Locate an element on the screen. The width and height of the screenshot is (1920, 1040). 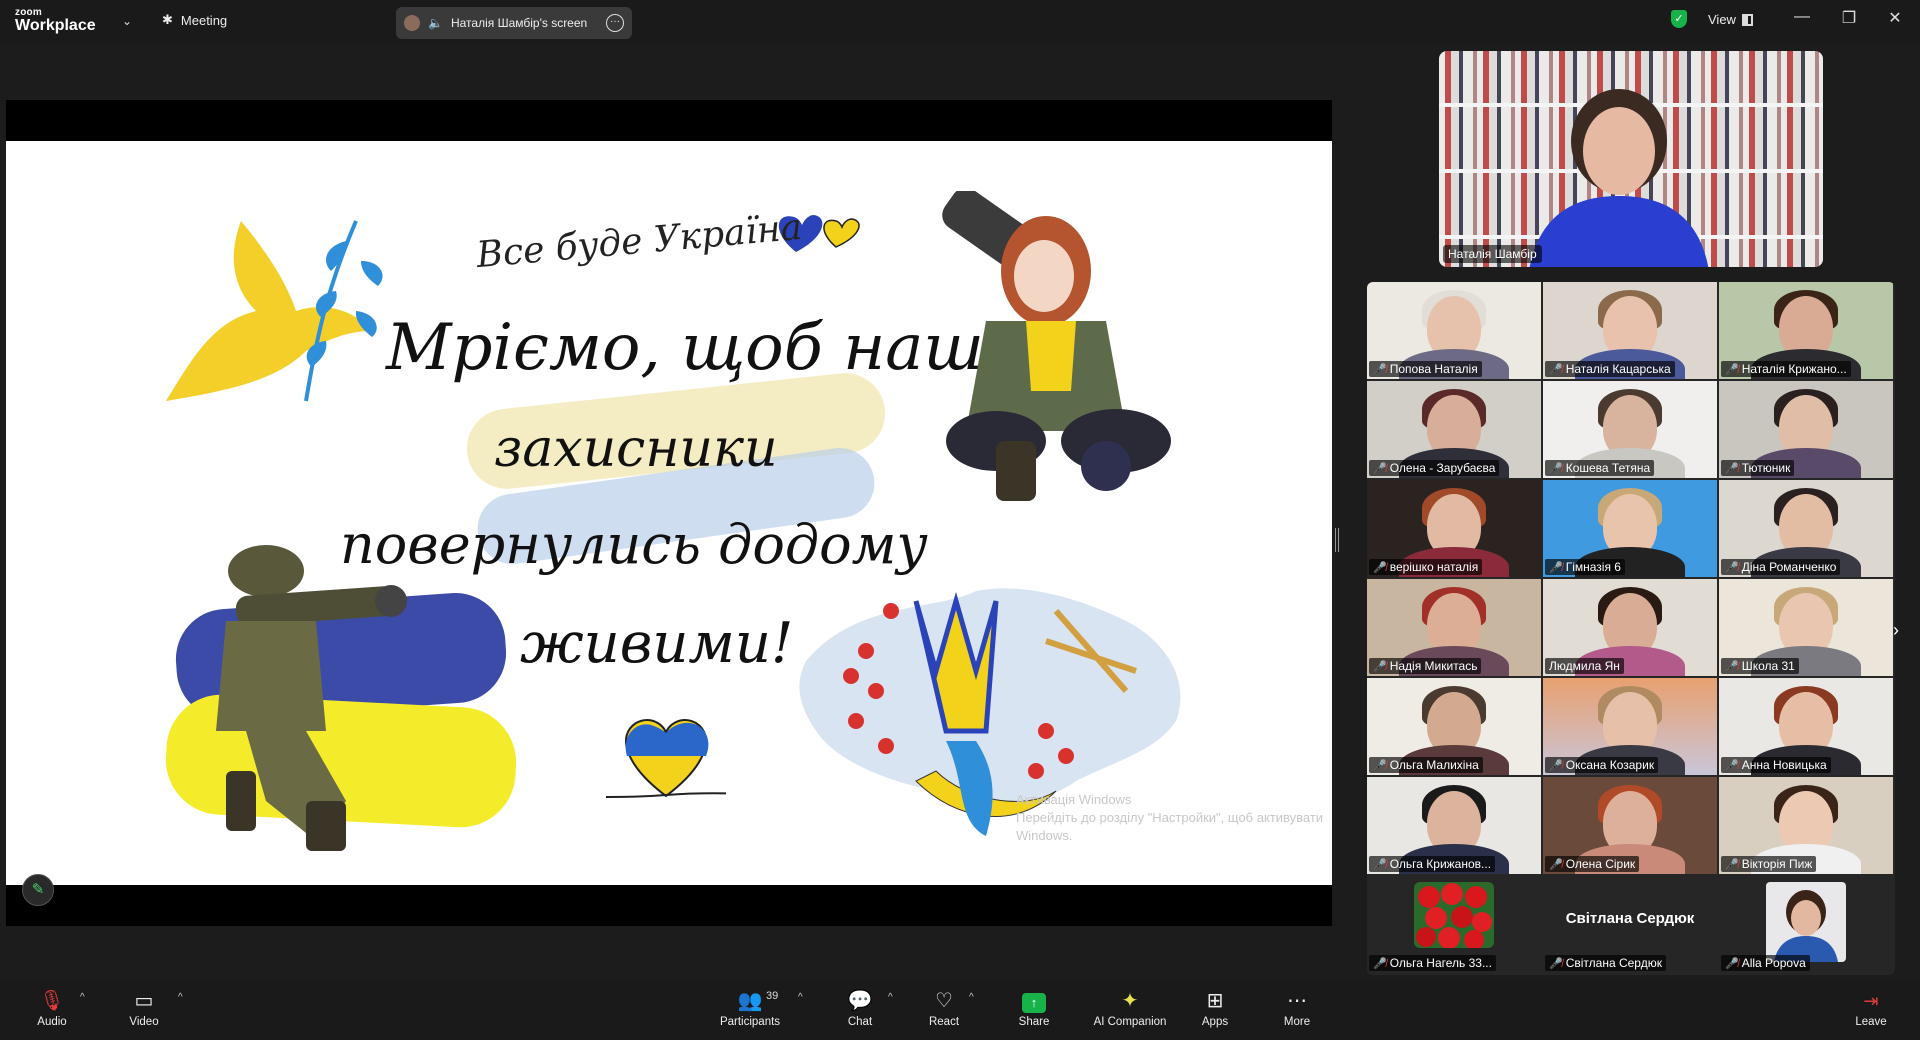
participant-name: Alla Popova is located at coordinates (1773, 963).